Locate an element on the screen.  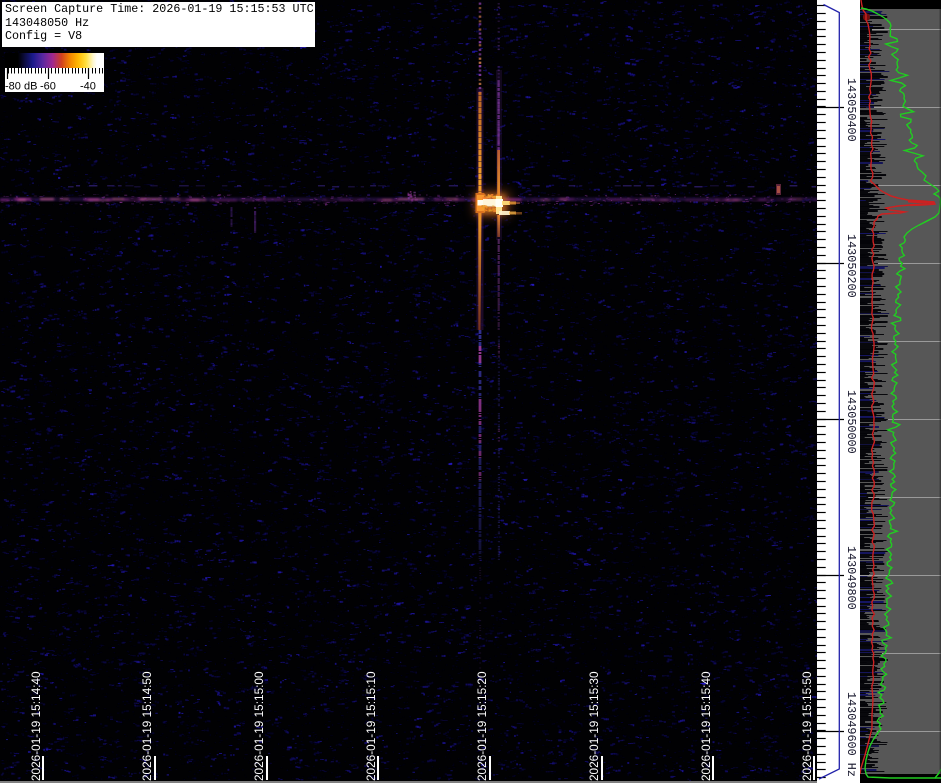
svg-text: -40 is located at coordinates (88, 87).